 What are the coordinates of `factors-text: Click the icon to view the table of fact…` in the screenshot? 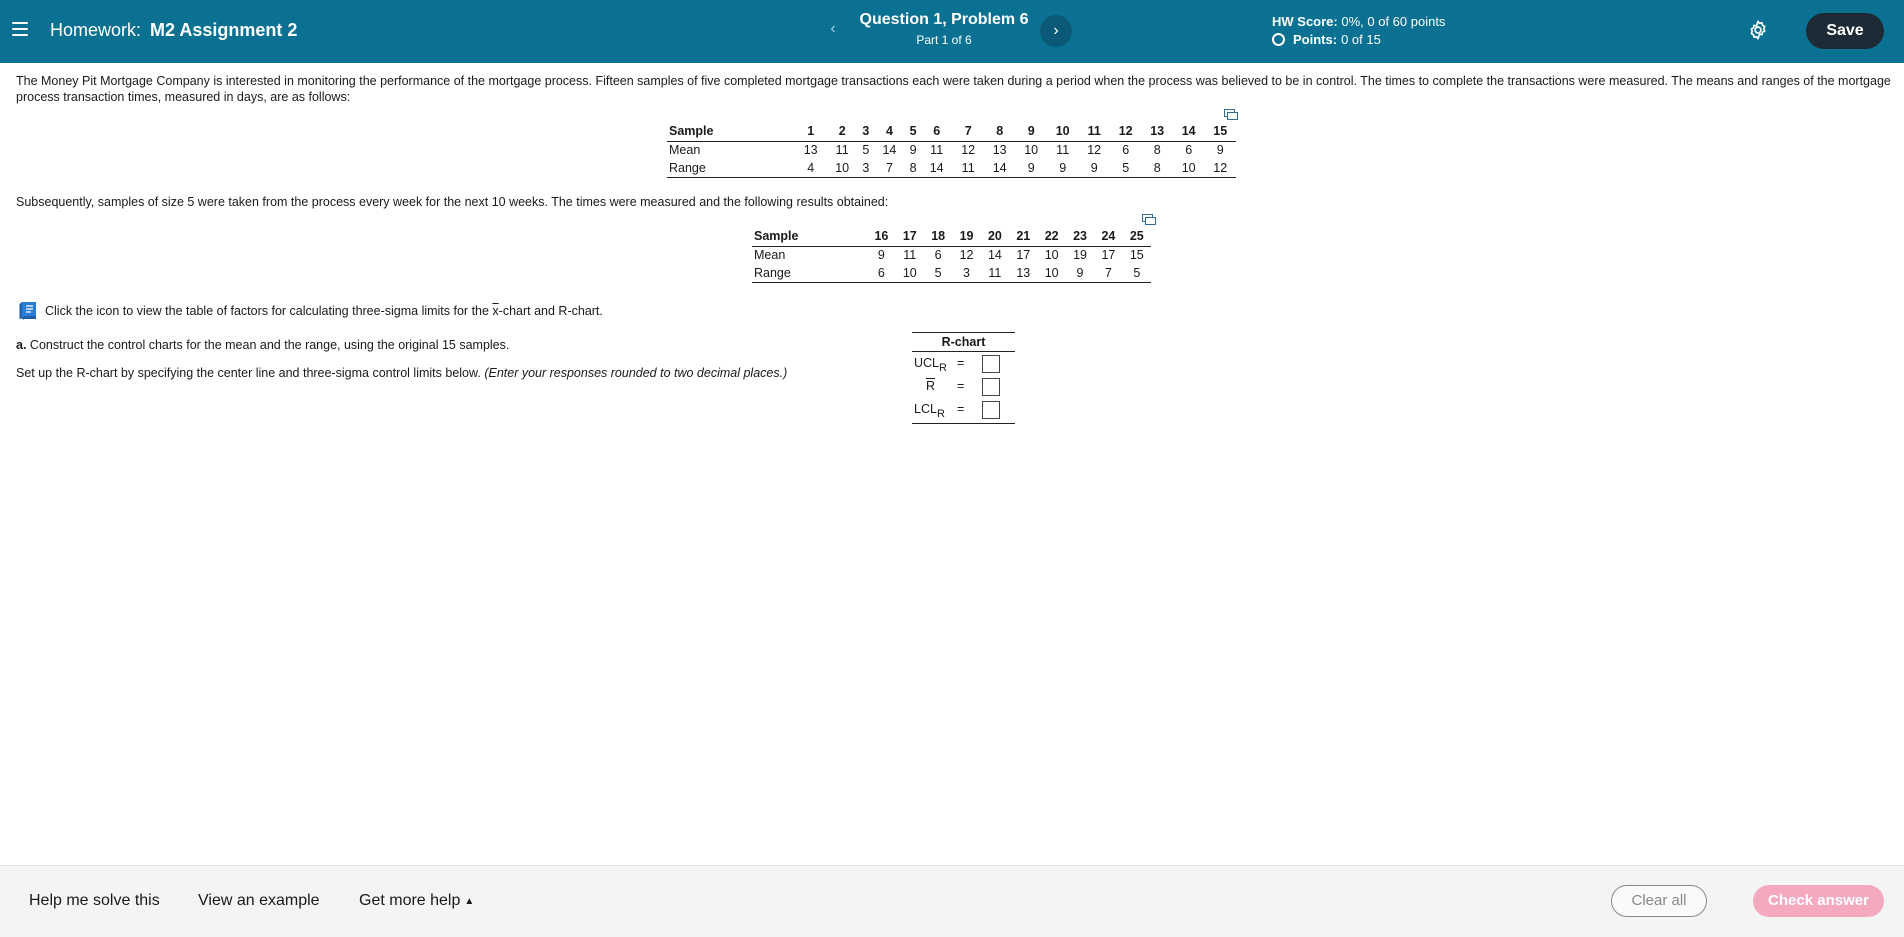 It's located at (324, 311).